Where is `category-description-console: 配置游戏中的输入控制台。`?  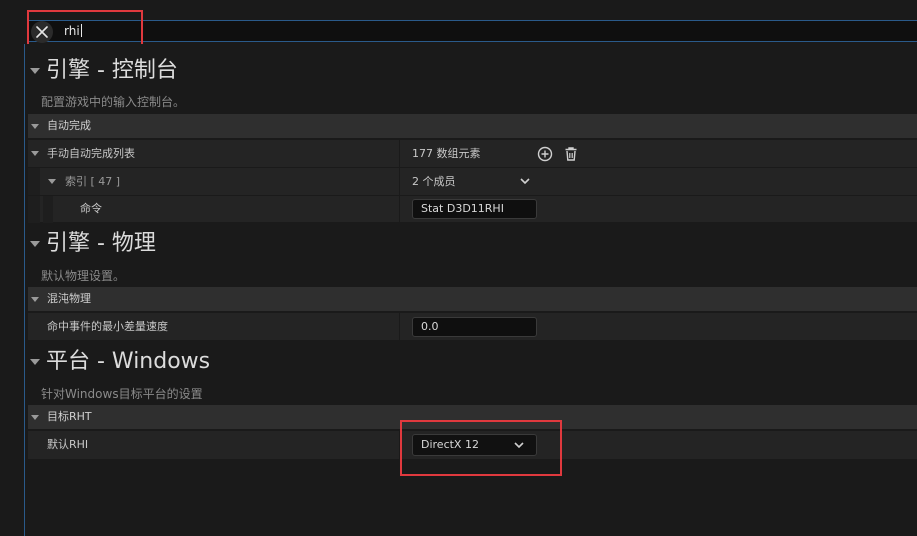 category-description-console: 配置游戏中的输入控制台。 is located at coordinates (113, 102).